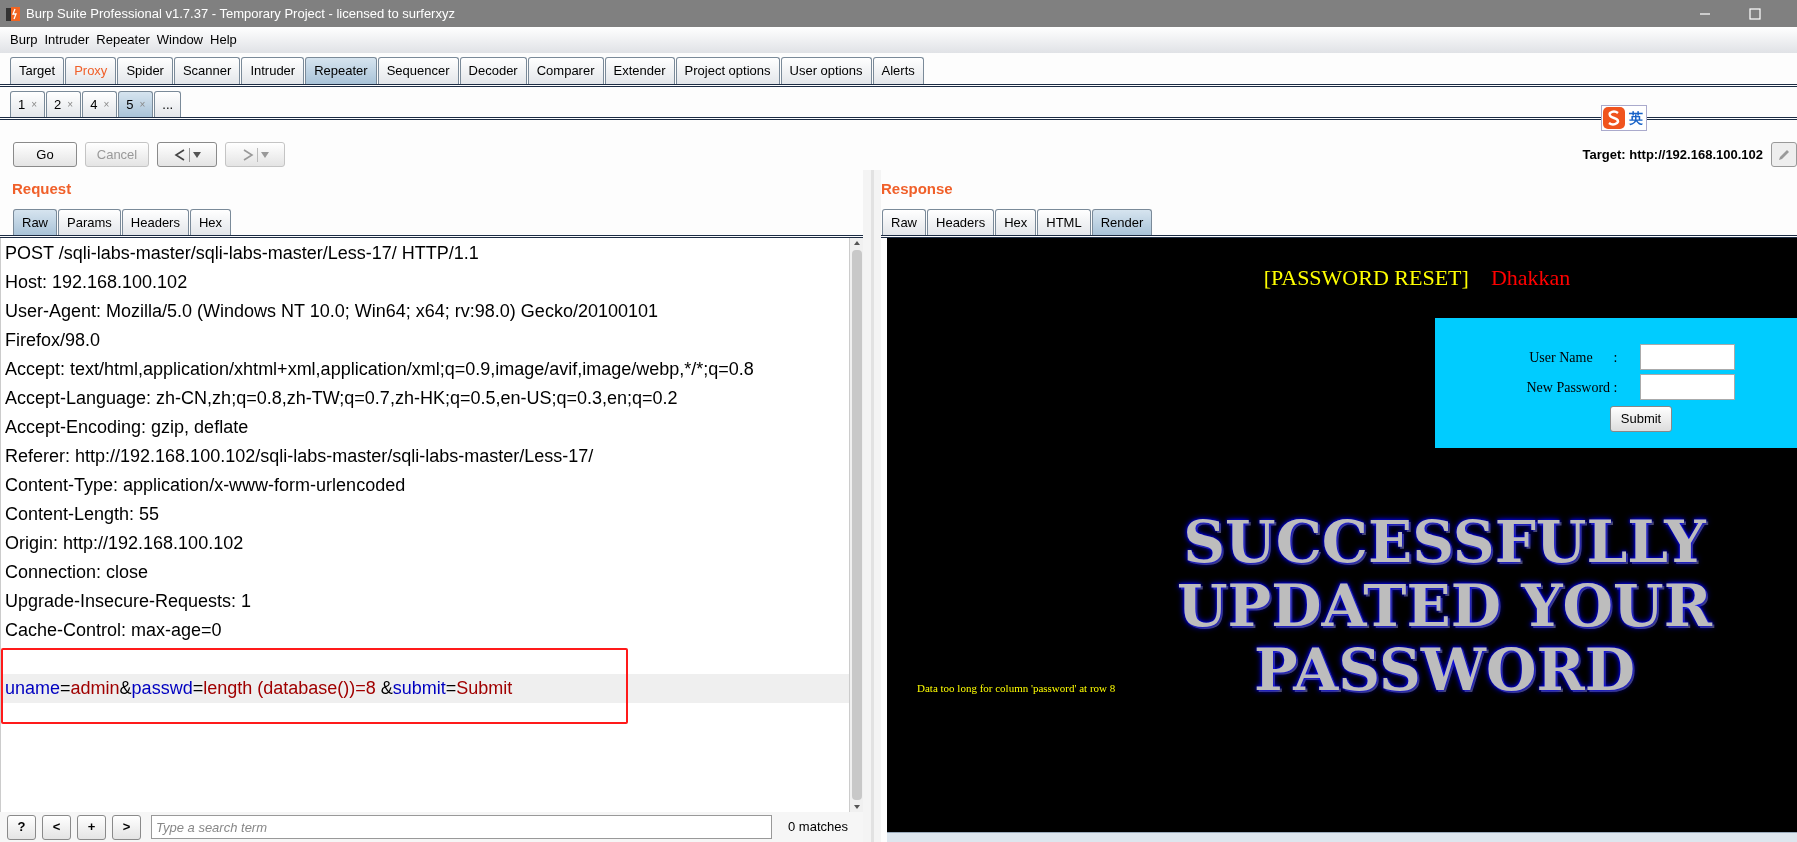 This screenshot has height=842, width=1797. What do you see at coordinates (76, 572) in the screenshot?
I see `request-line: Connection: close` at bounding box center [76, 572].